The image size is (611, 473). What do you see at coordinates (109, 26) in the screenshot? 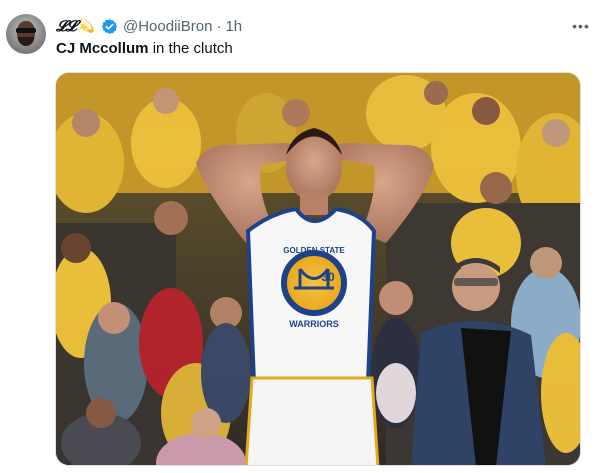
I see `verified-badge-icon` at bounding box center [109, 26].